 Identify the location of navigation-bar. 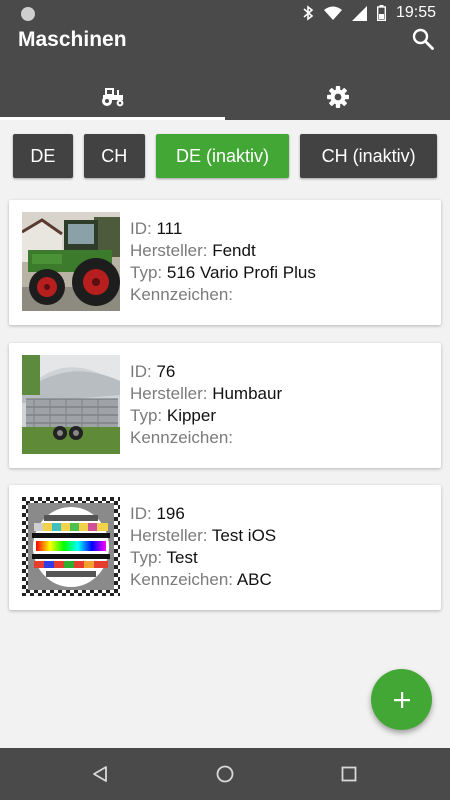
(225, 774).